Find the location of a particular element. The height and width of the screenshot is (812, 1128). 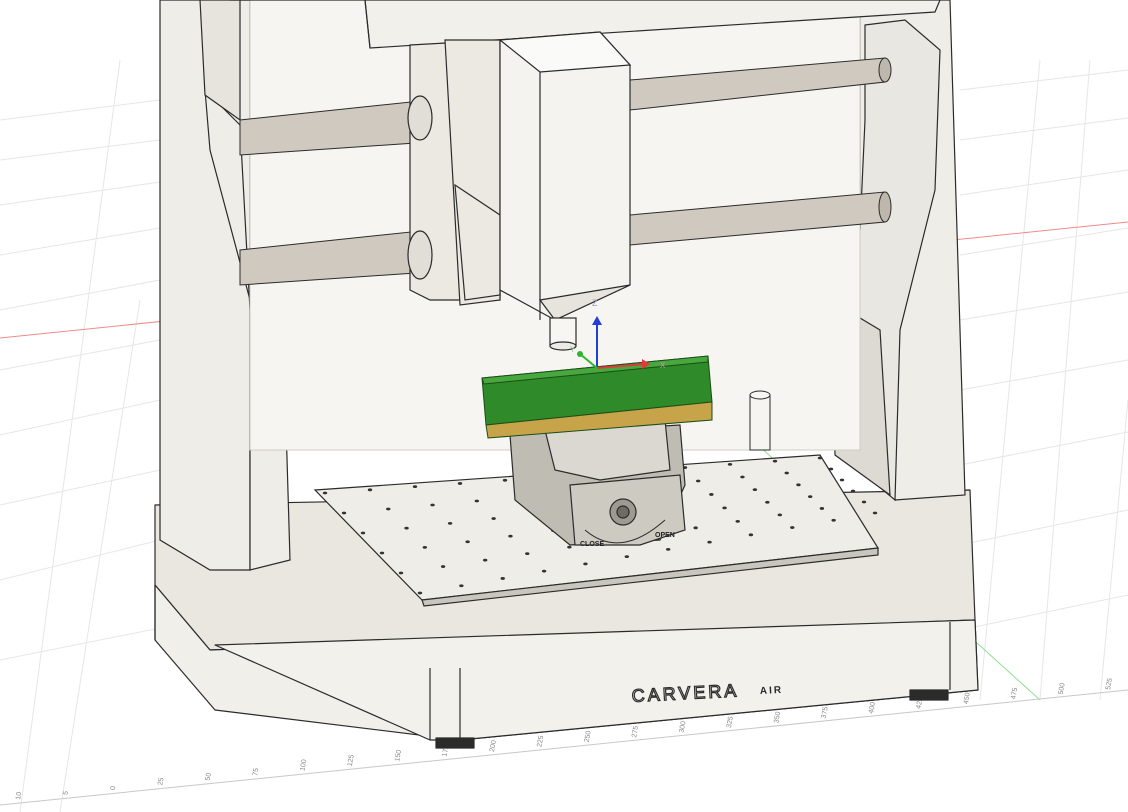

ruler-label: 400 is located at coordinates (872, 707).